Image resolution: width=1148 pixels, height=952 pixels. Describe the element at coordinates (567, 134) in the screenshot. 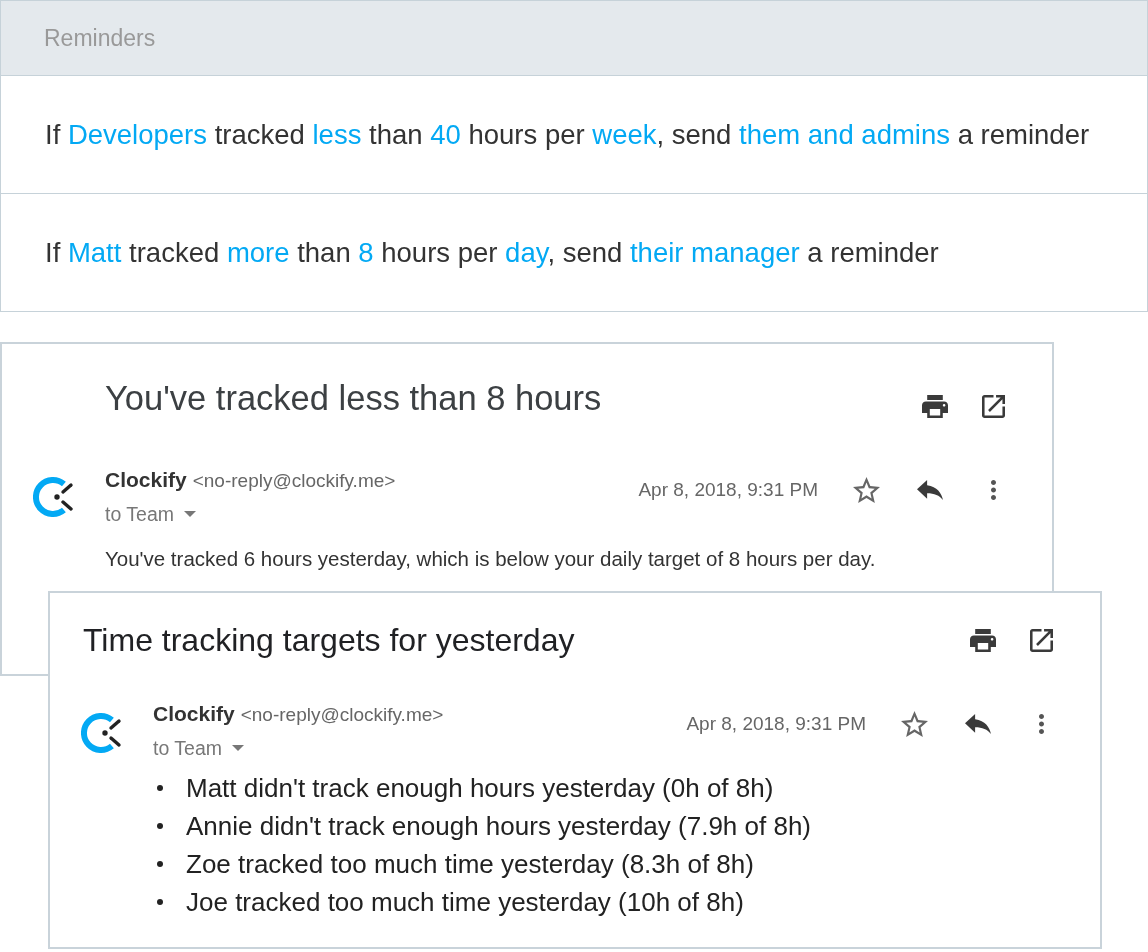

I see `reminder-rule: If Developers tracked less than 40 hours per week, send them and admins a reminder` at that location.